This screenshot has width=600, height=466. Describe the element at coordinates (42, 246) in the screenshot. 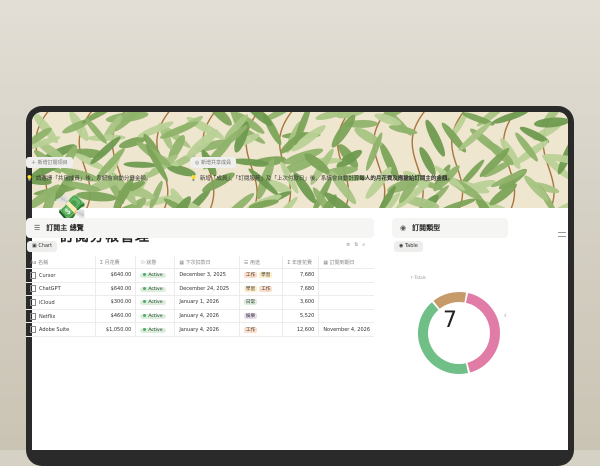

I see `view-tab-chart: ▣ Chart` at that location.